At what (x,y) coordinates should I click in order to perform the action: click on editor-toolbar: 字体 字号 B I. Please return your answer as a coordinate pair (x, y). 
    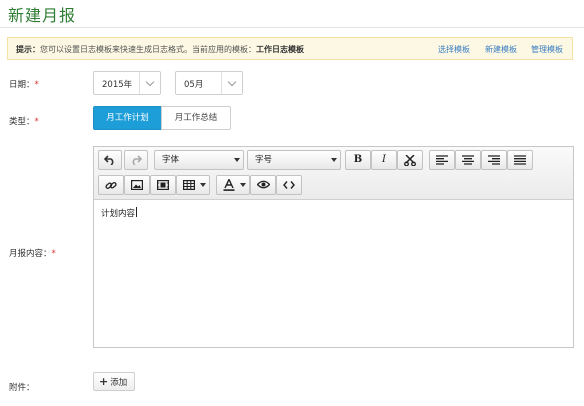
    Looking at the image, I should click on (333, 173).